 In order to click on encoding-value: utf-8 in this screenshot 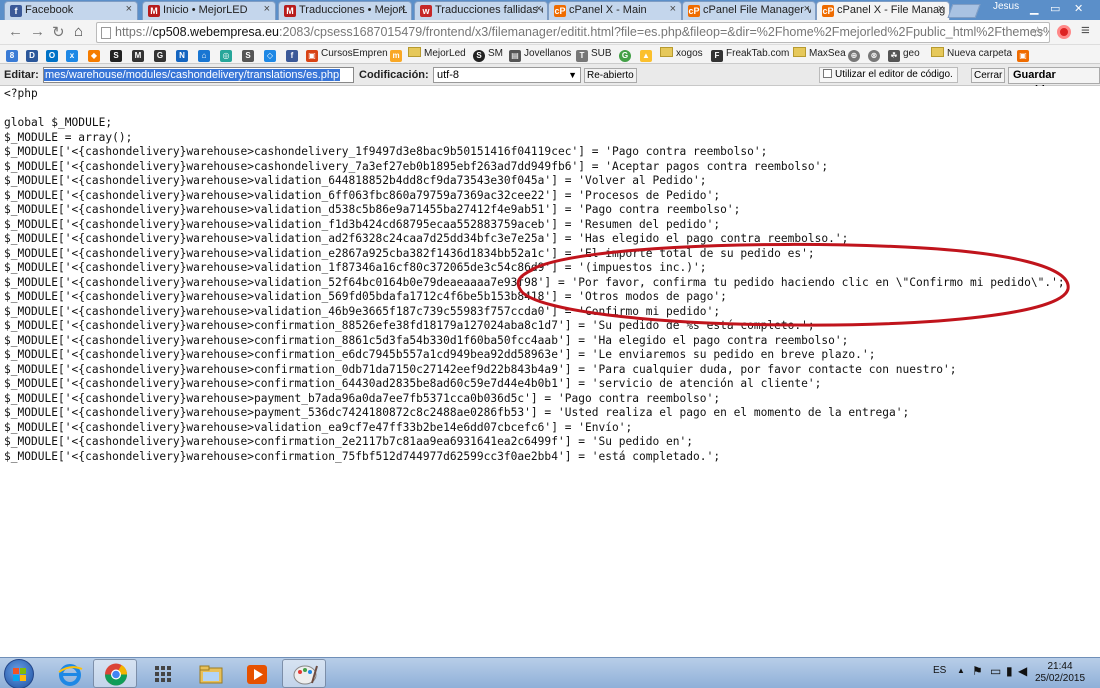, I will do `click(448, 75)`.